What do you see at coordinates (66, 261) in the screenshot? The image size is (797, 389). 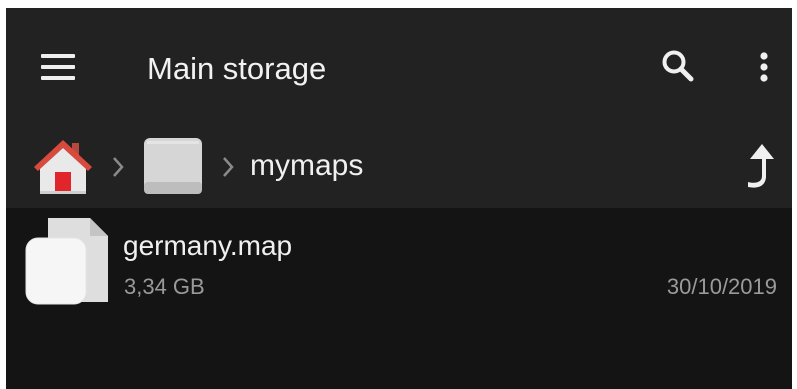 I see `file-icon` at bounding box center [66, 261].